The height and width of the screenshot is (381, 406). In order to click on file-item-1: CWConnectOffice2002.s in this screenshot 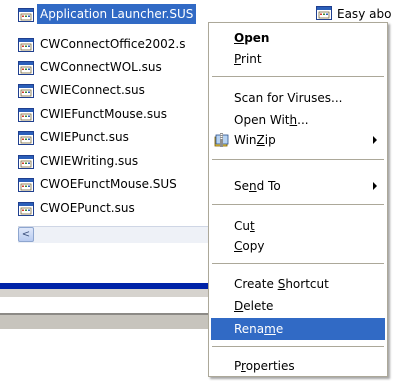, I will do `click(93, 44)`.